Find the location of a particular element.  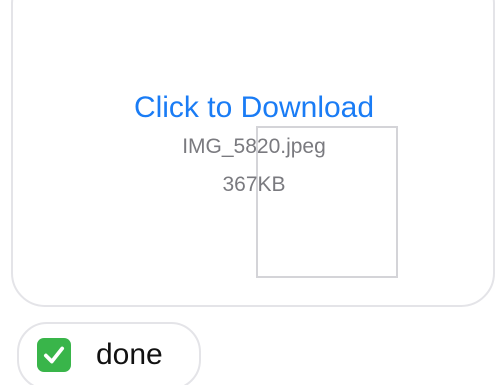

reply-message-text: done is located at coordinates (129, 354).